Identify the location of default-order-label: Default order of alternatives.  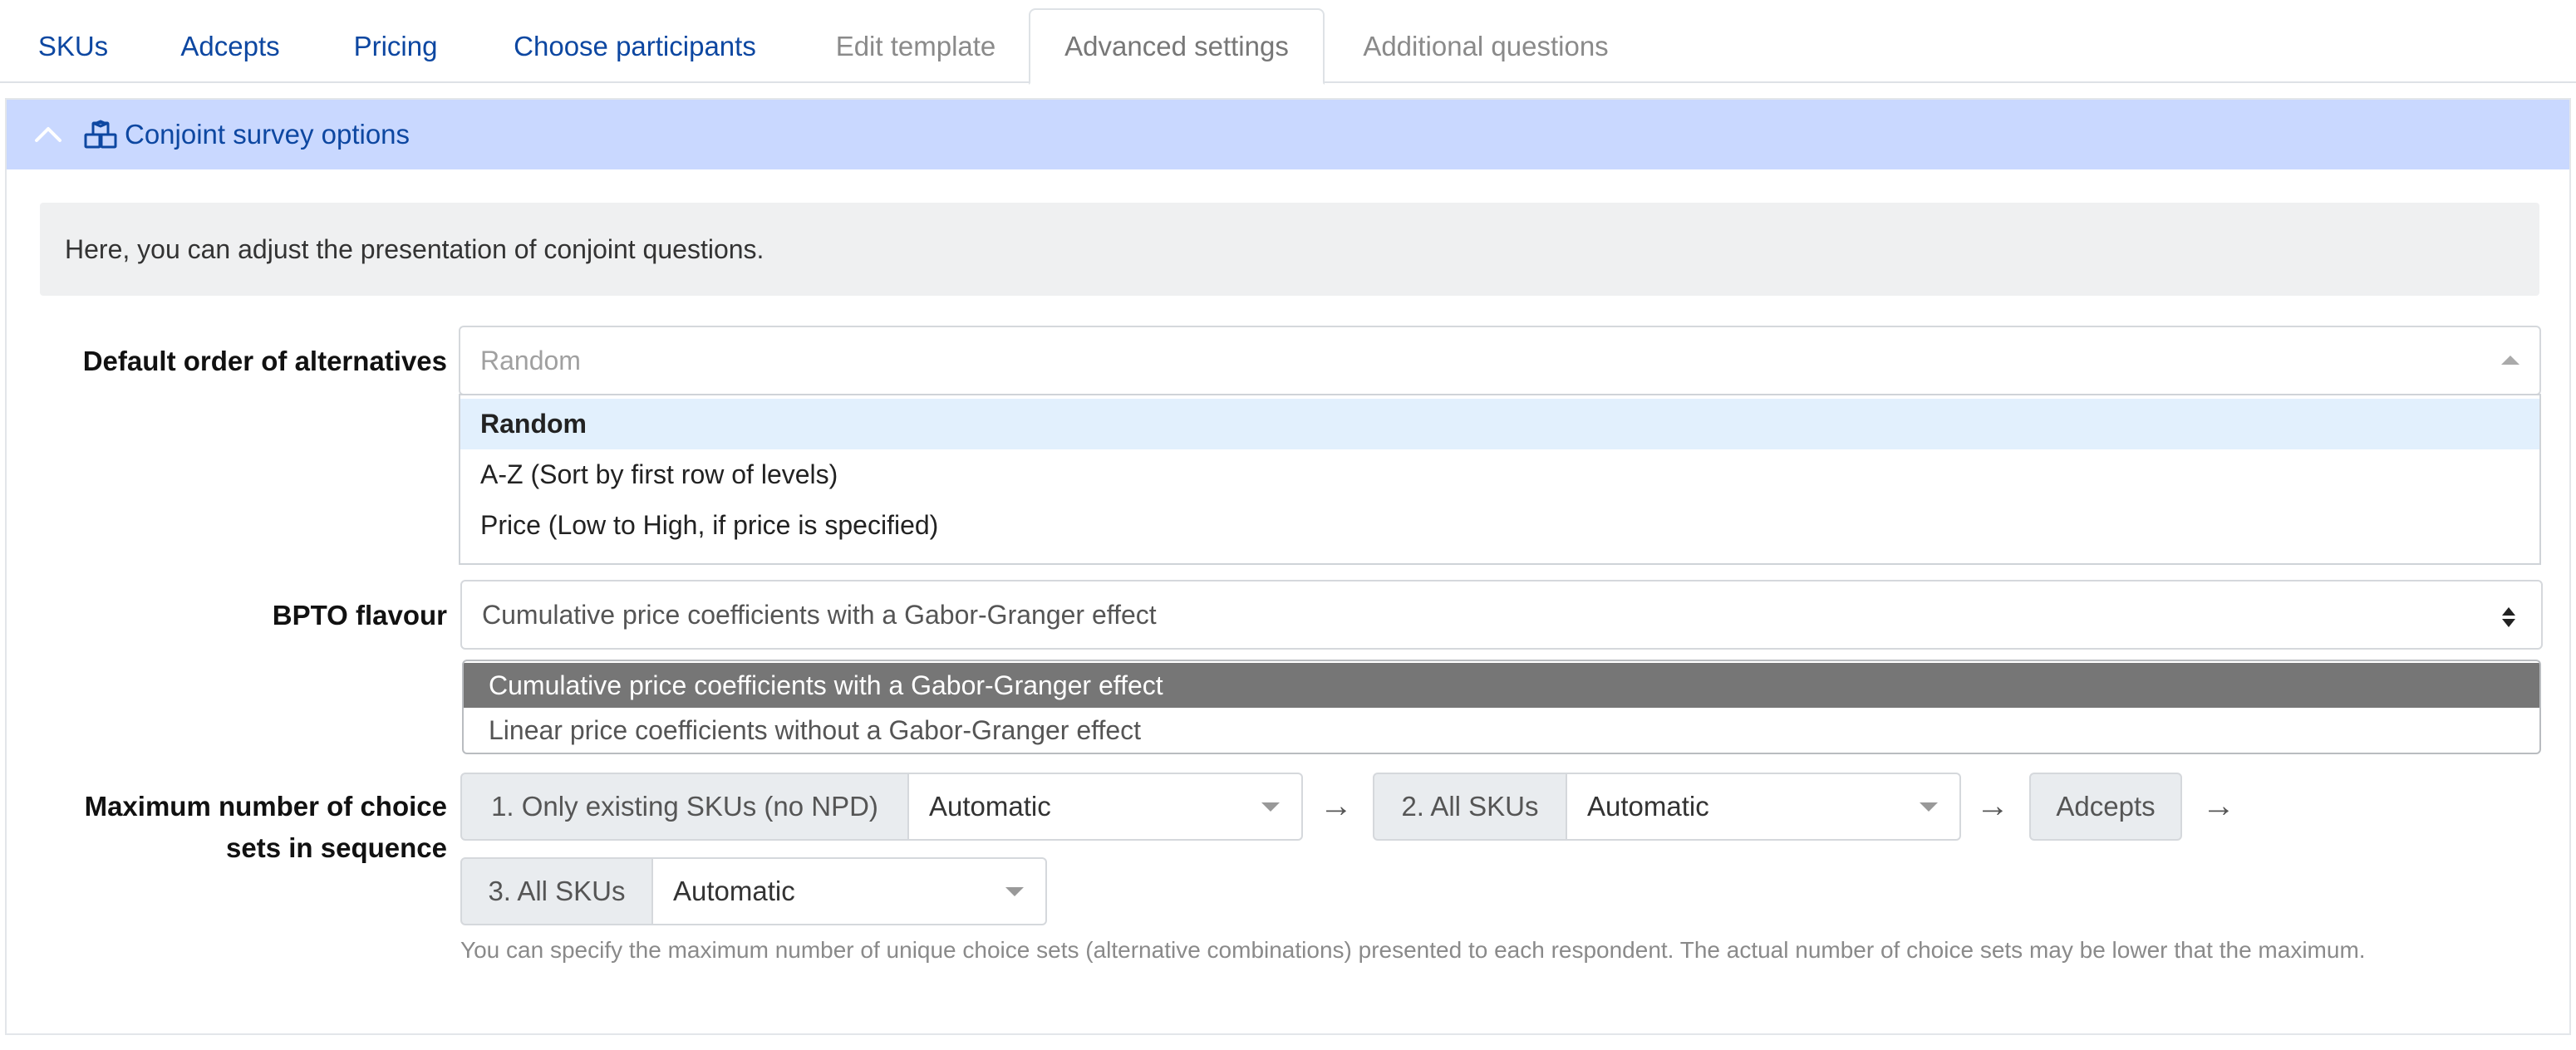
(264, 361).